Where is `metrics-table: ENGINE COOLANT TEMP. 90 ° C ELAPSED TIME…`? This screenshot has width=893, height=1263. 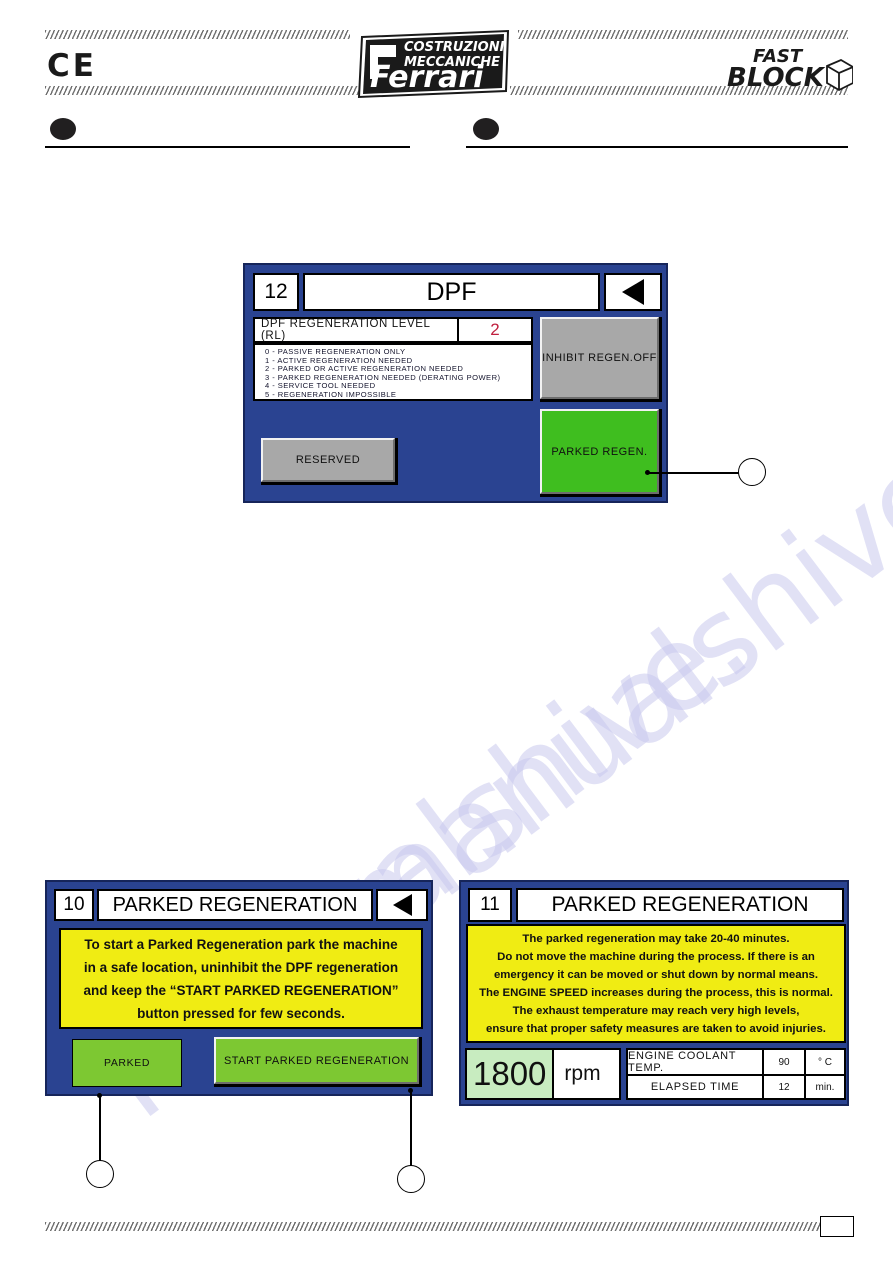
metrics-table: ENGINE COOLANT TEMP. 90 ° C ELAPSED TIME… is located at coordinates (736, 1074).